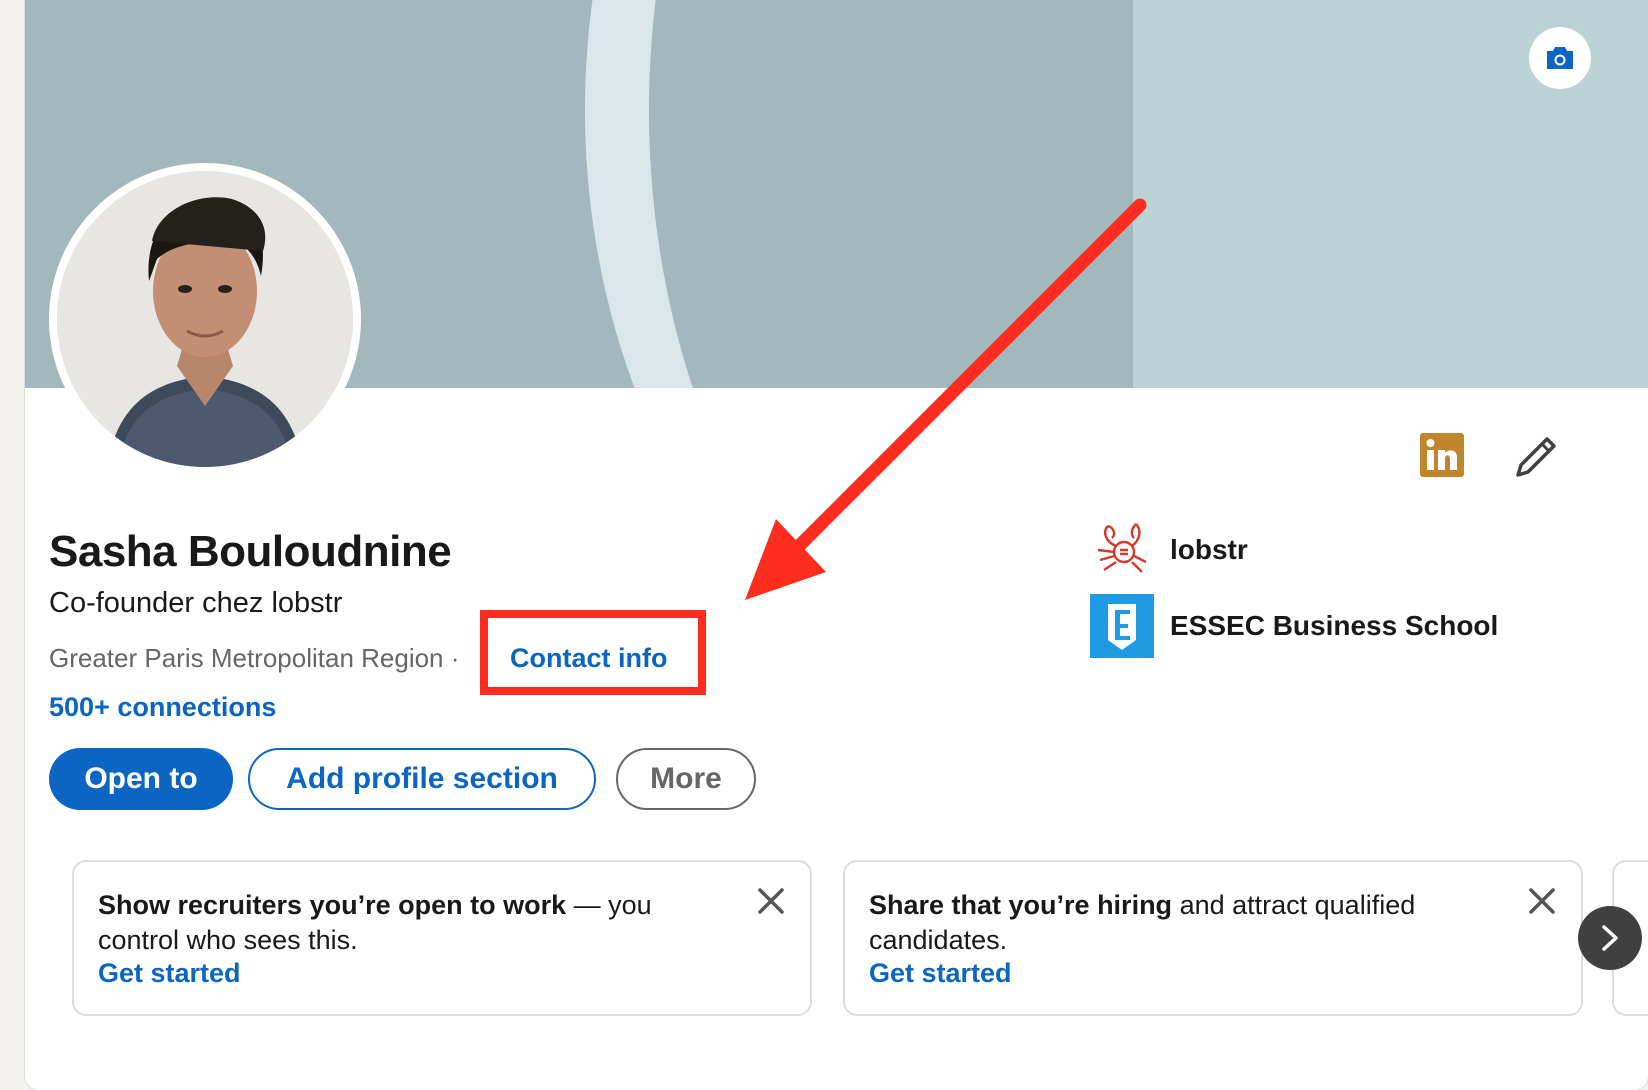  I want to click on edit-profile-button, so click(1536, 457).